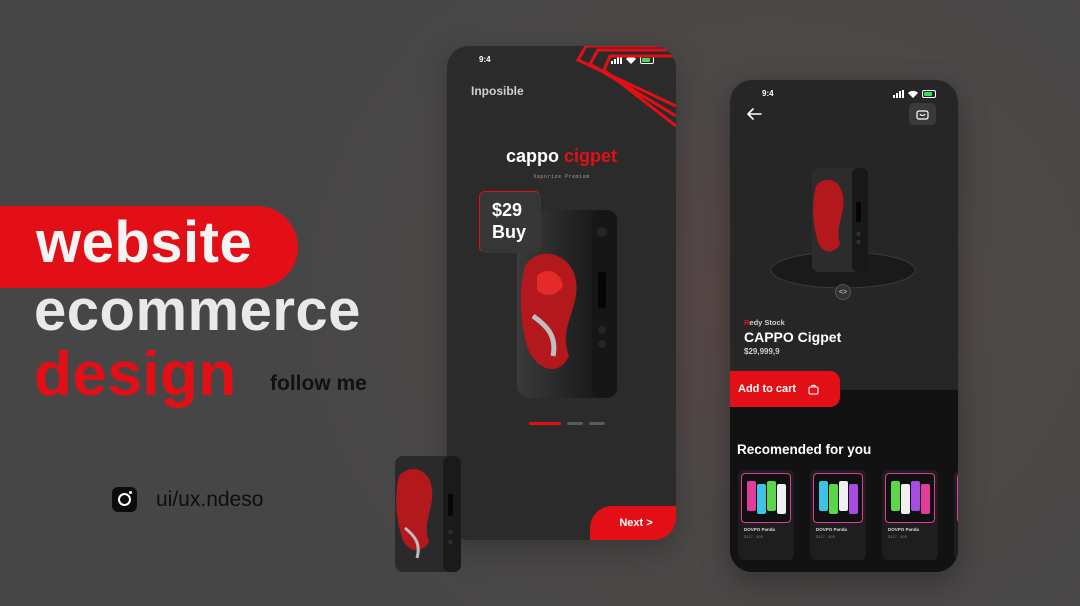  Describe the element at coordinates (561, 177) in the screenshot. I see `product-subtitle: Vaporize Premium` at that location.